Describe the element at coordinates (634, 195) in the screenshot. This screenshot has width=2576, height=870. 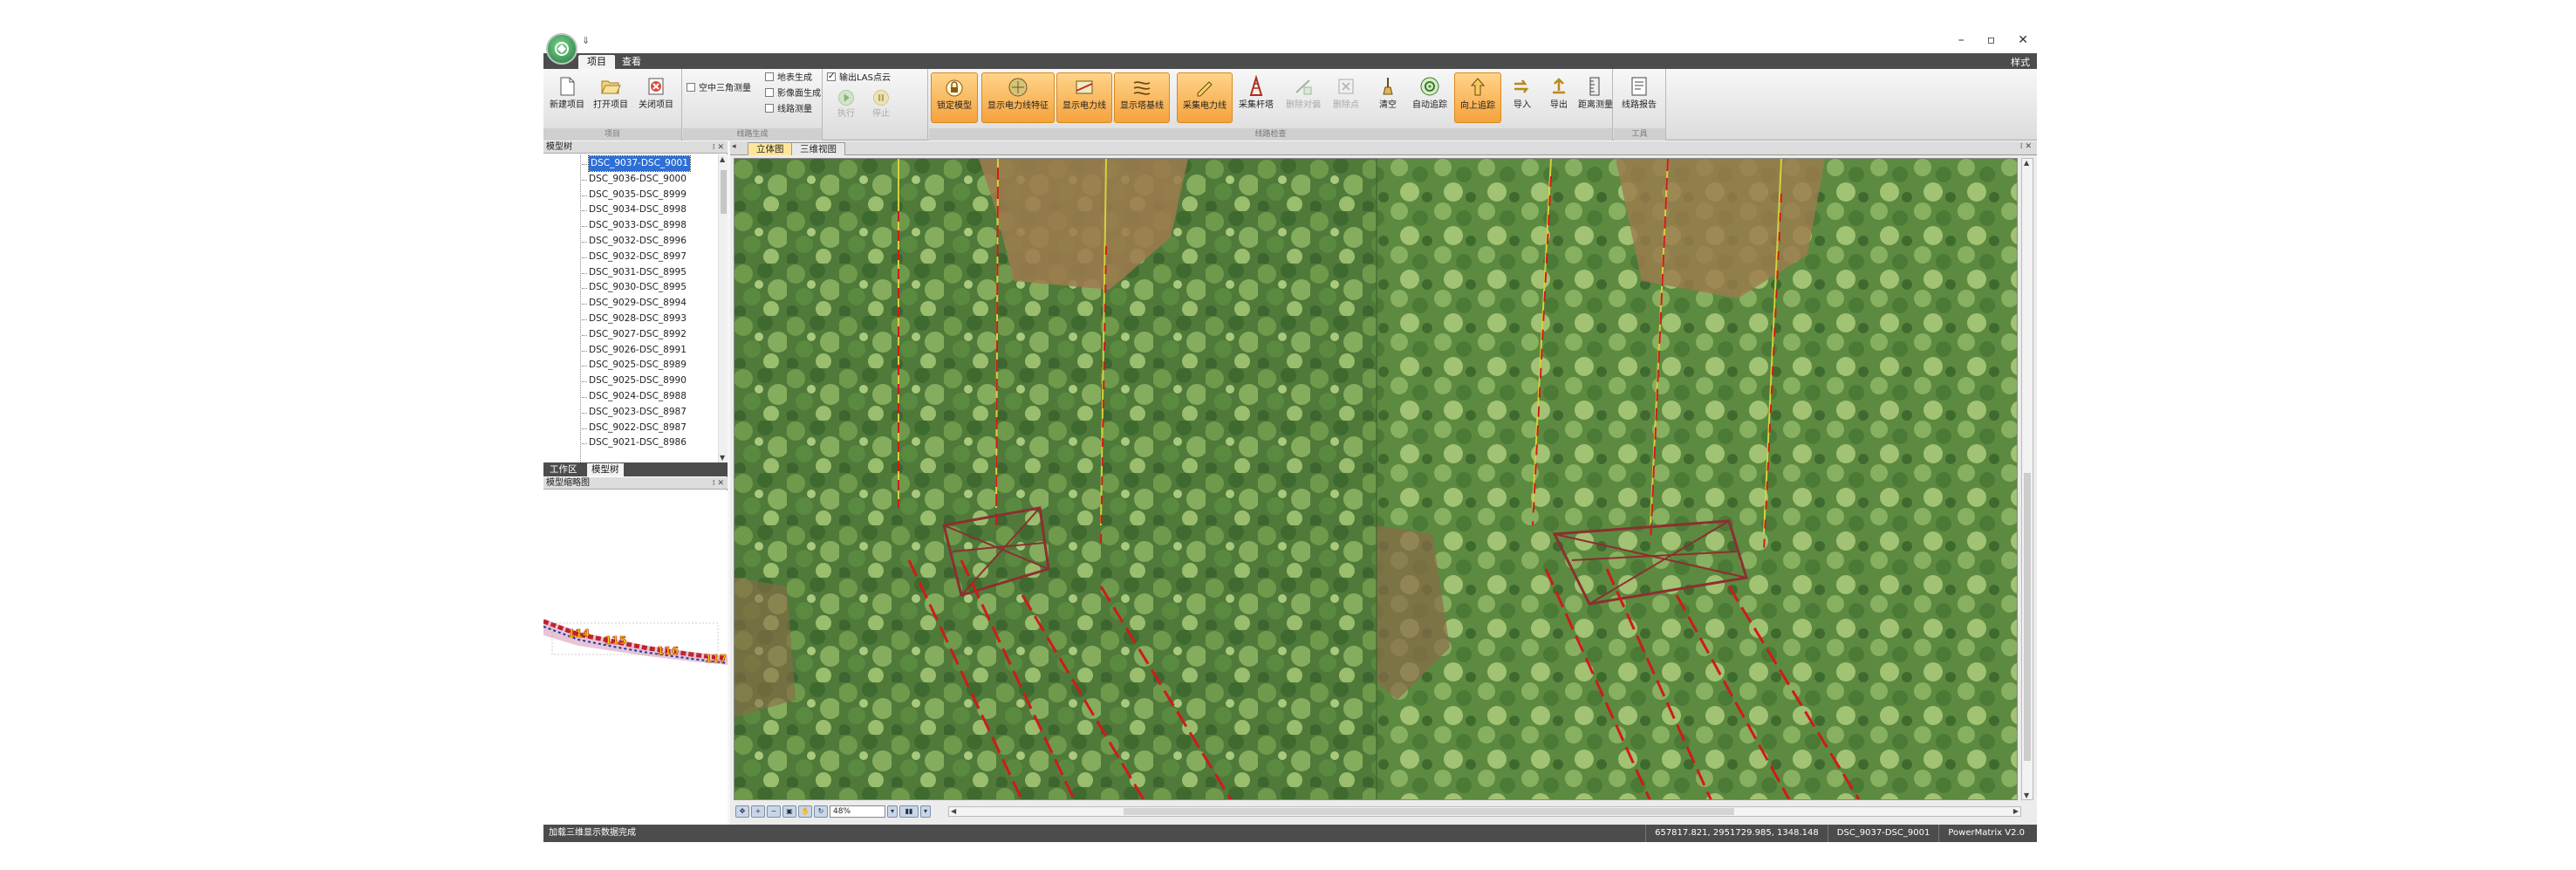
I see `tree-item: DSC_9035-DSC_8999` at that location.